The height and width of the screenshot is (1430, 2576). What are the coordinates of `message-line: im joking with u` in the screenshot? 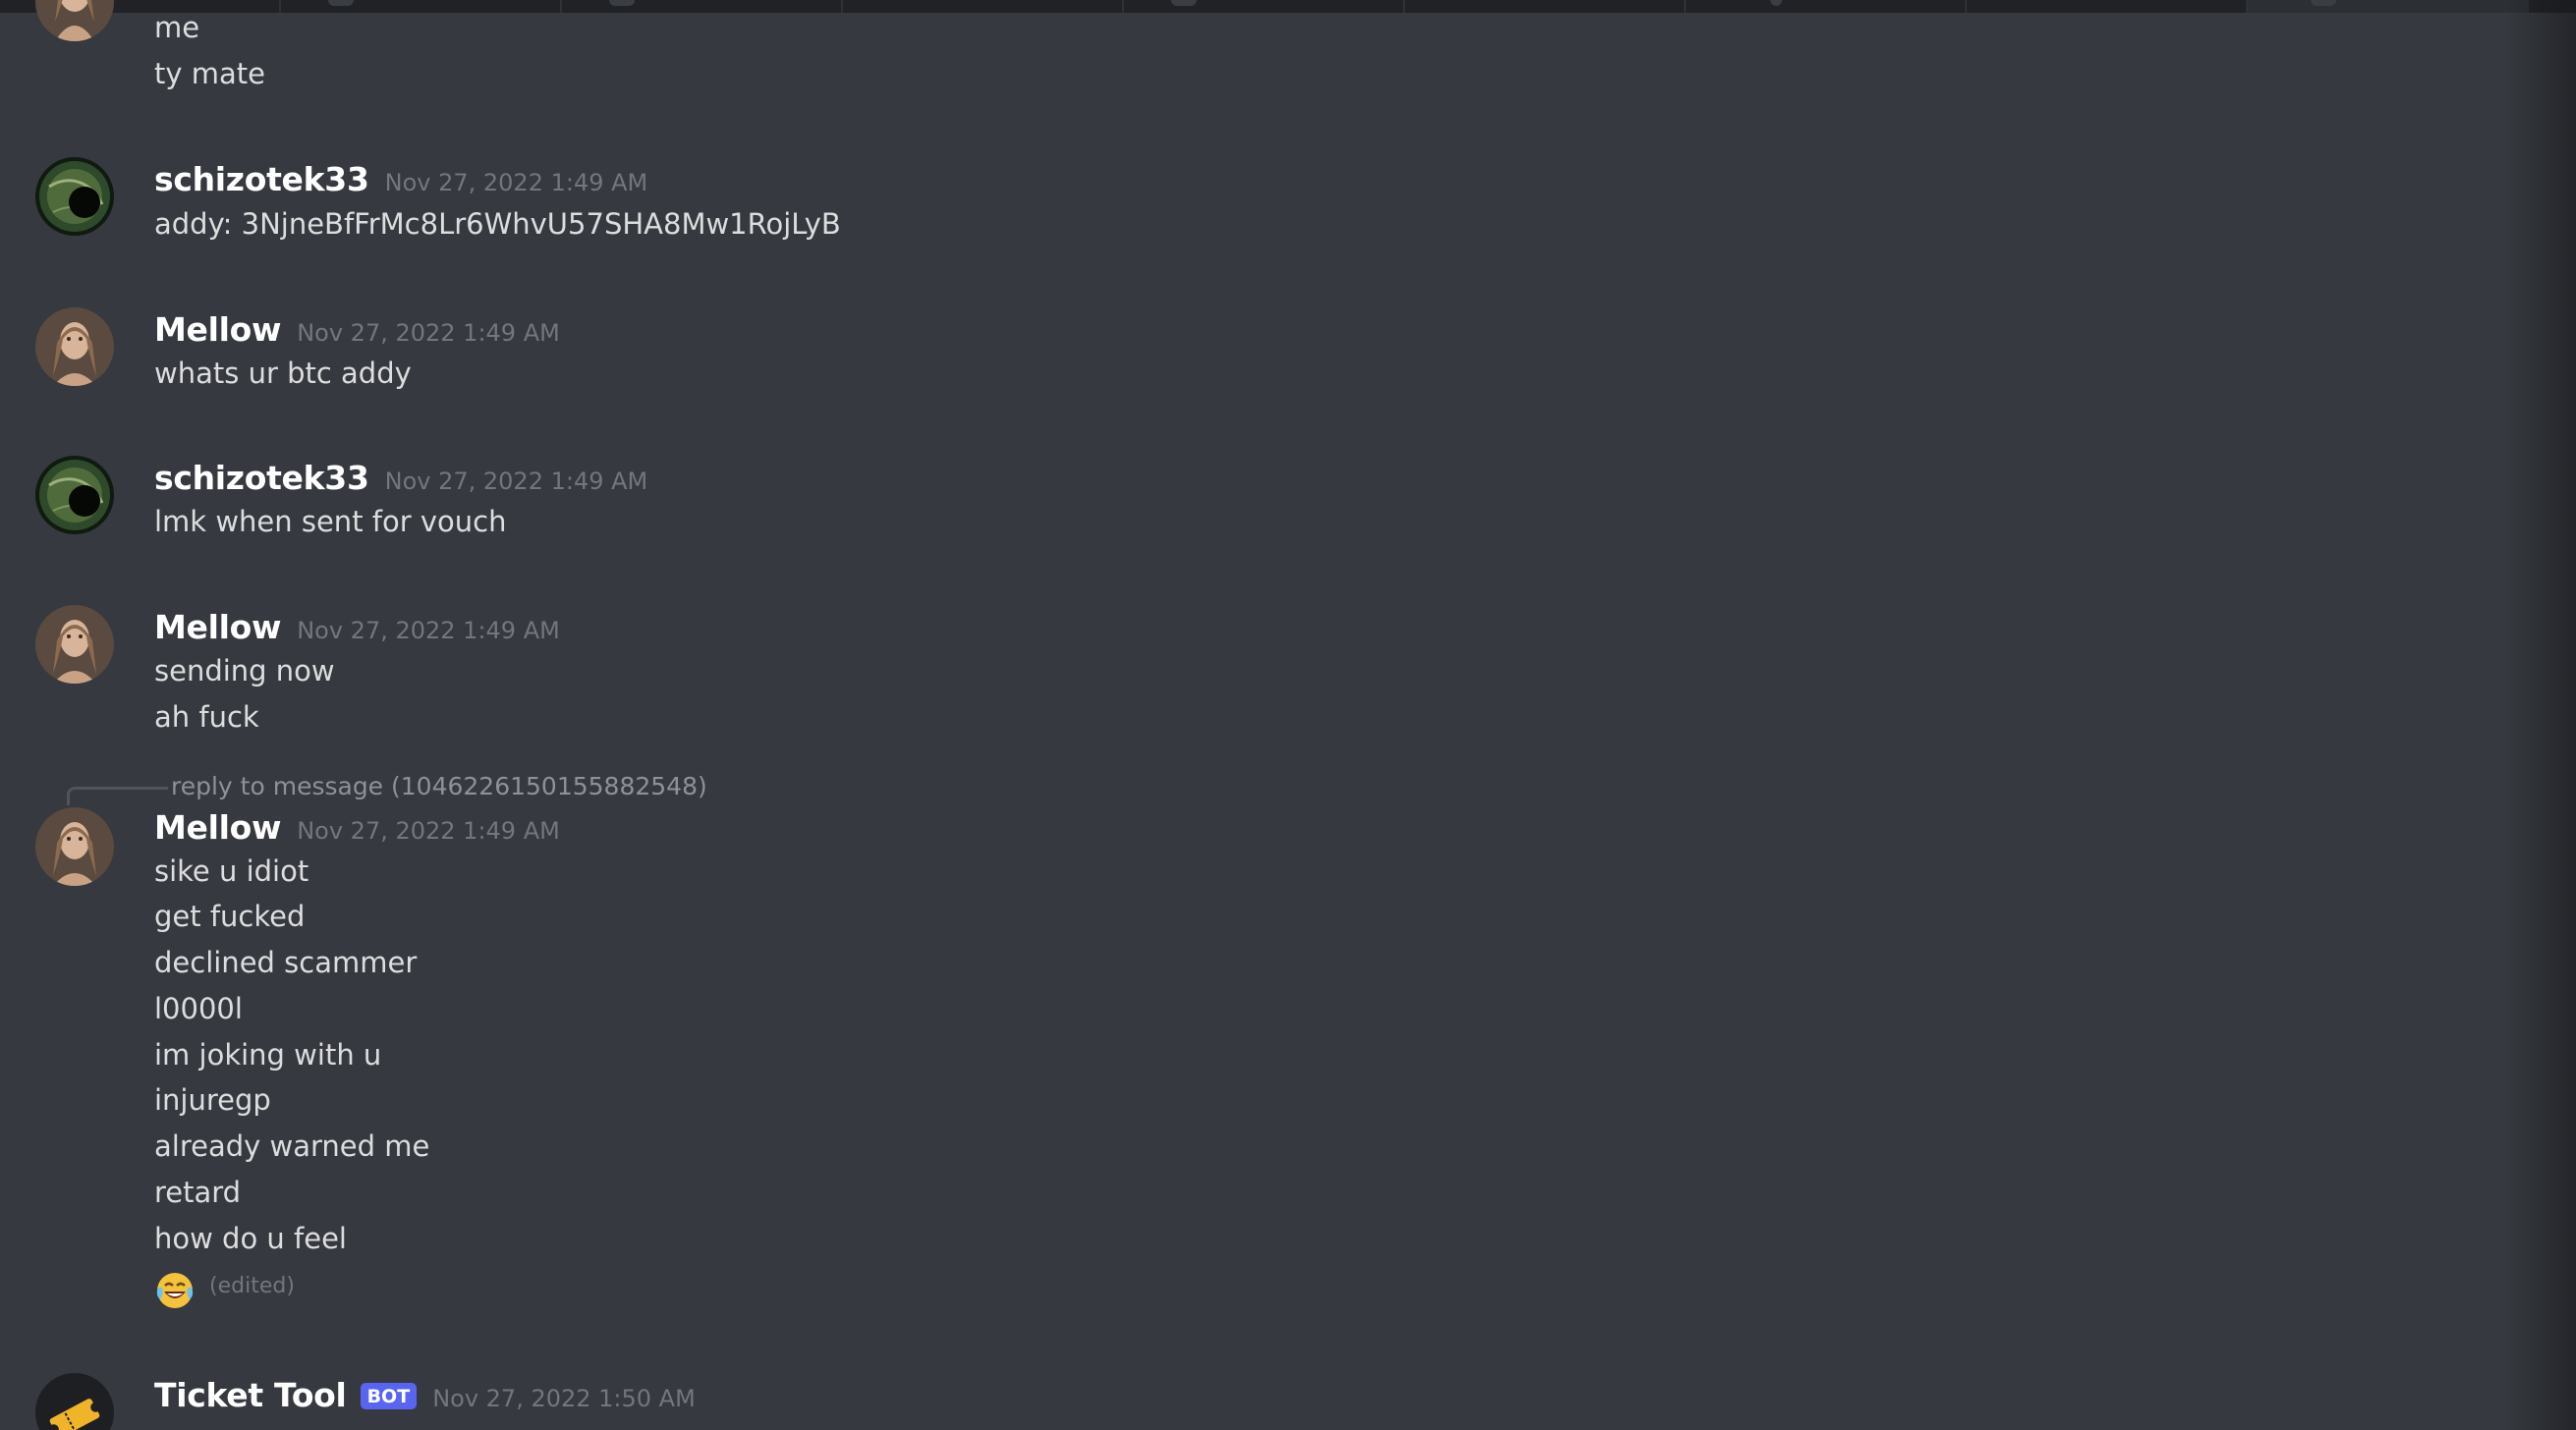 It's located at (268, 1055).